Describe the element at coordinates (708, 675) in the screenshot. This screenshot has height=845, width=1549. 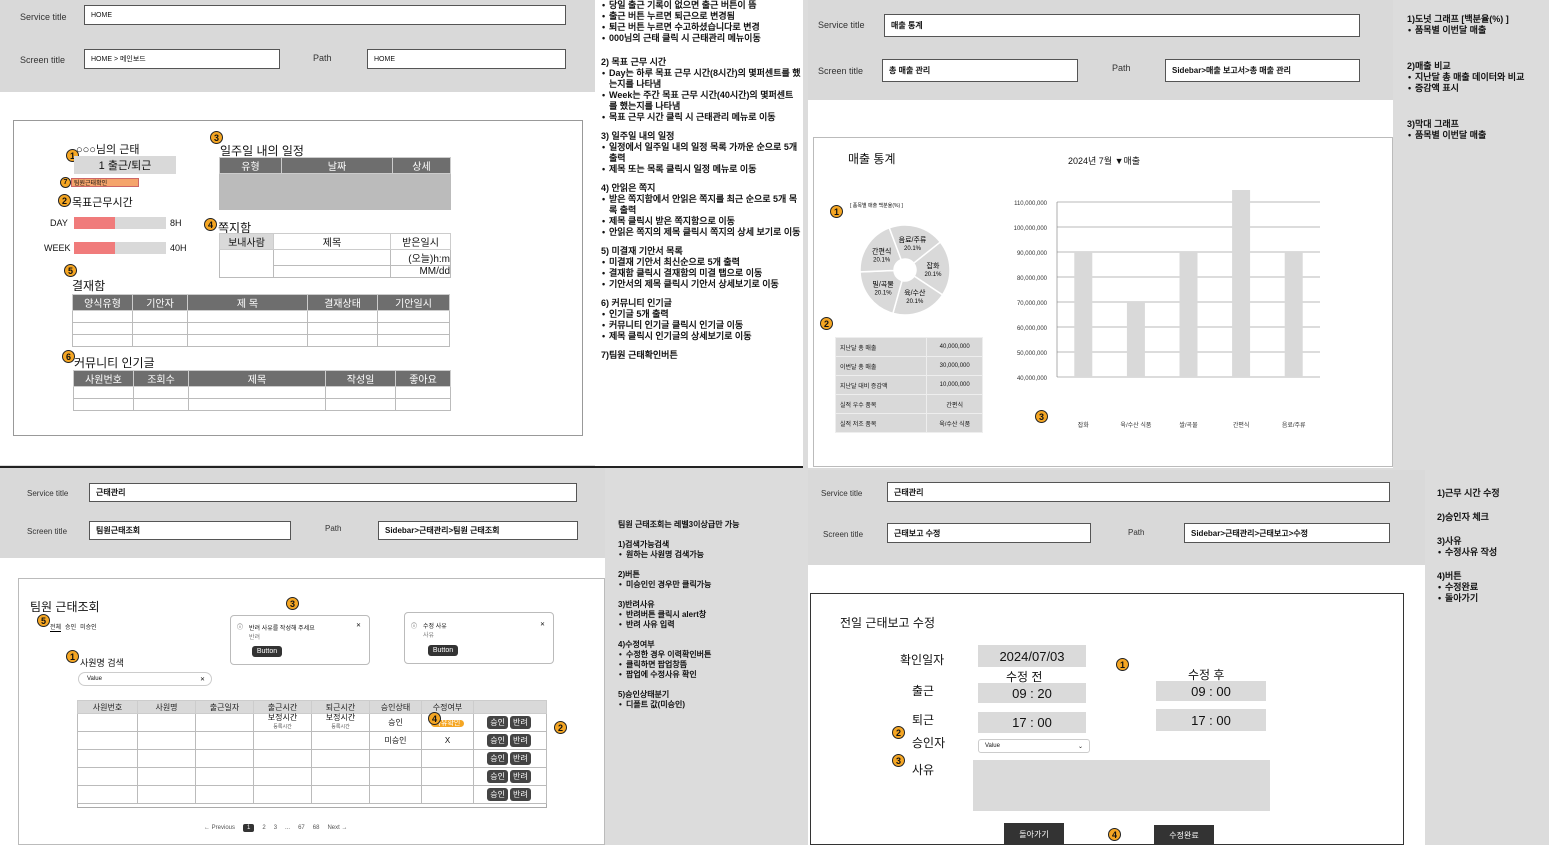
I see `desc-line: 팝업에 수정사유 확인` at that location.